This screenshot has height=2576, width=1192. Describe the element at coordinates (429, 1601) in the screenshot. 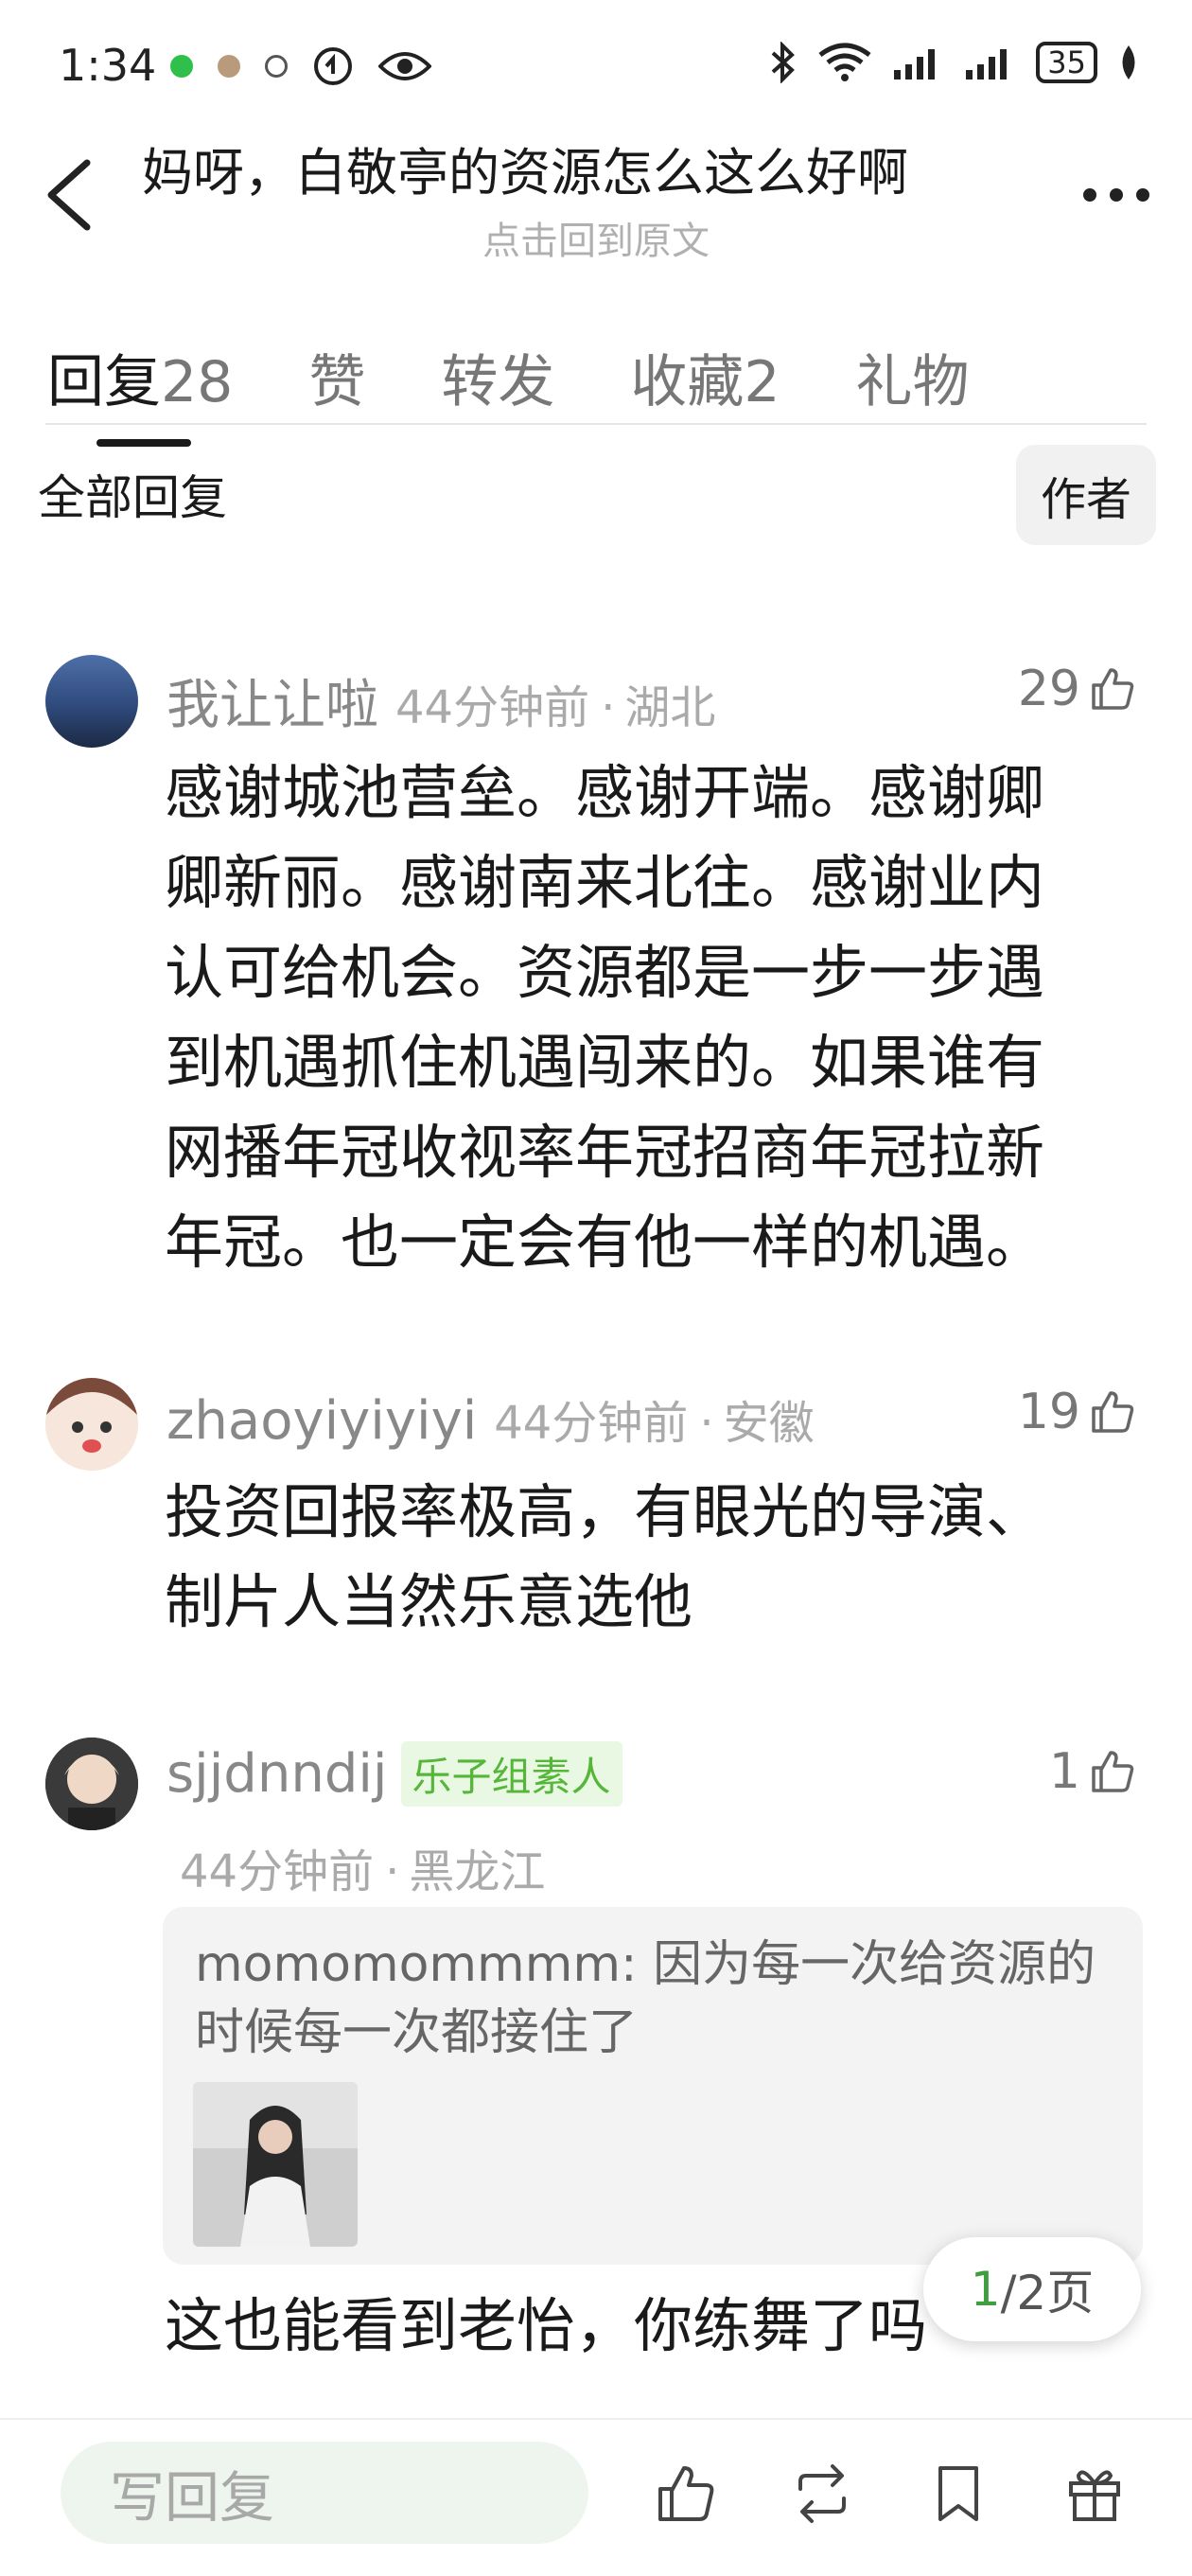

I see `comment-text-line: 制片人当然乐意选他` at that location.